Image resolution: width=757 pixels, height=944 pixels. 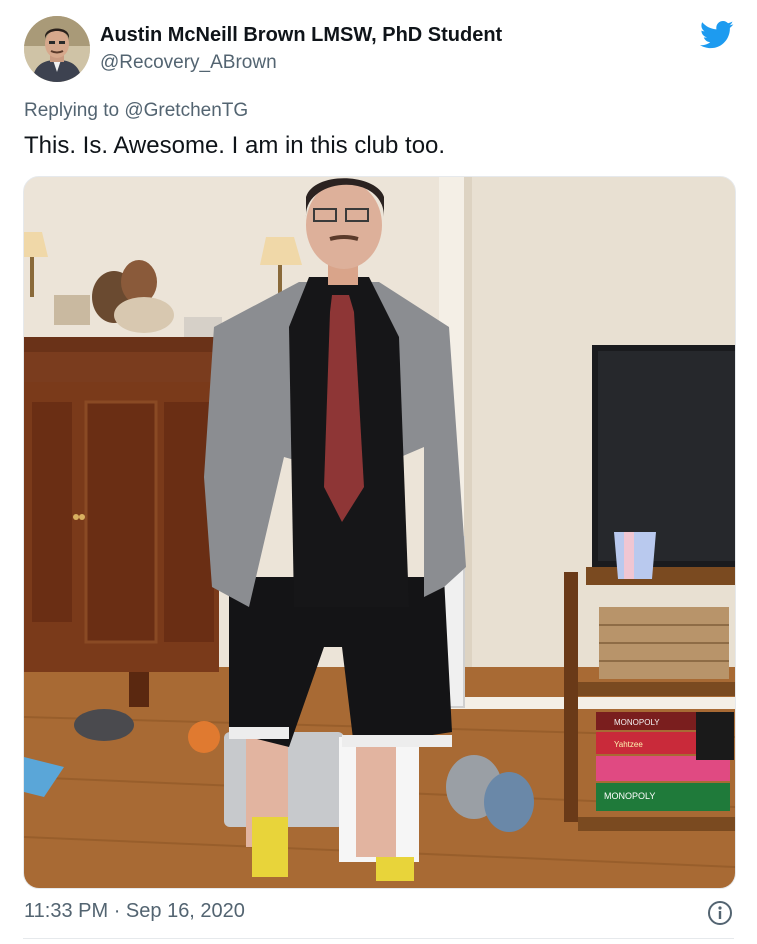 What do you see at coordinates (628, 744) in the screenshot?
I see `game-box-second-label: Yahtzee` at bounding box center [628, 744].